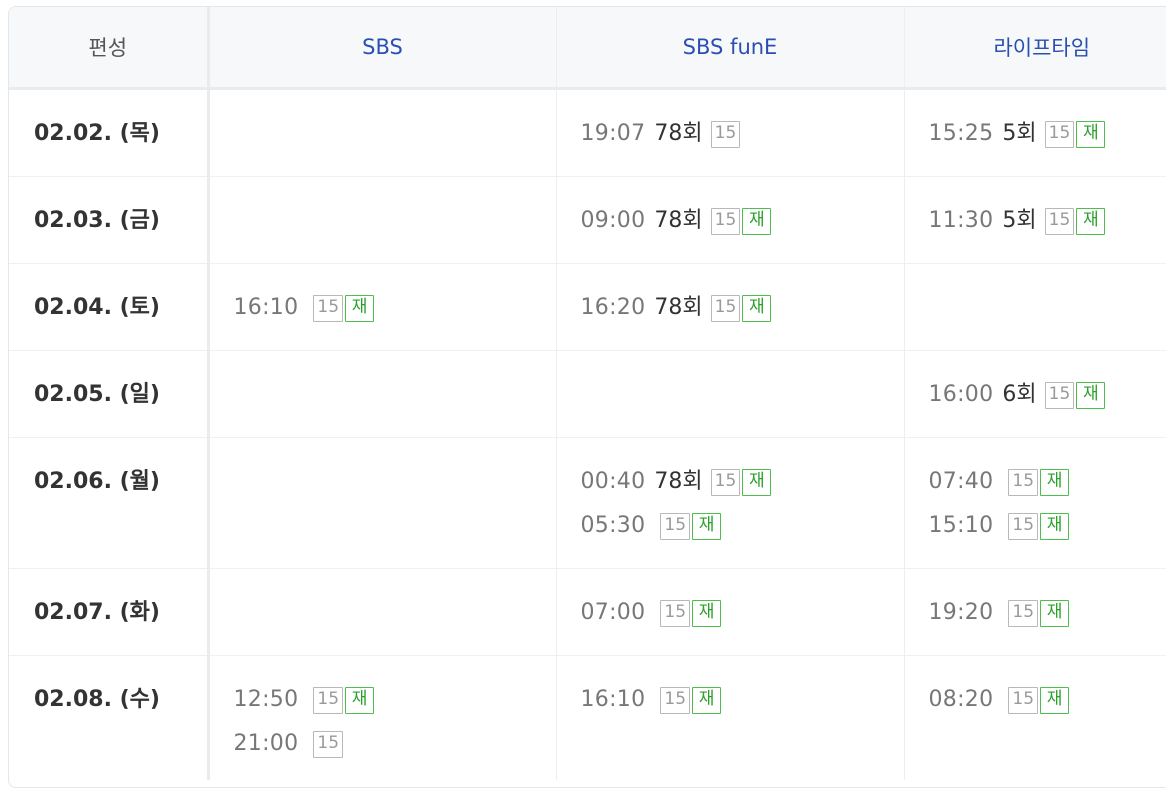 Image resolution: width=1166 pixels, height=788 pixels. What do you see at coordinates (1019, 221) in the screenshot?
I see `episode-number: 5회` at bounding box center [1019, 221].